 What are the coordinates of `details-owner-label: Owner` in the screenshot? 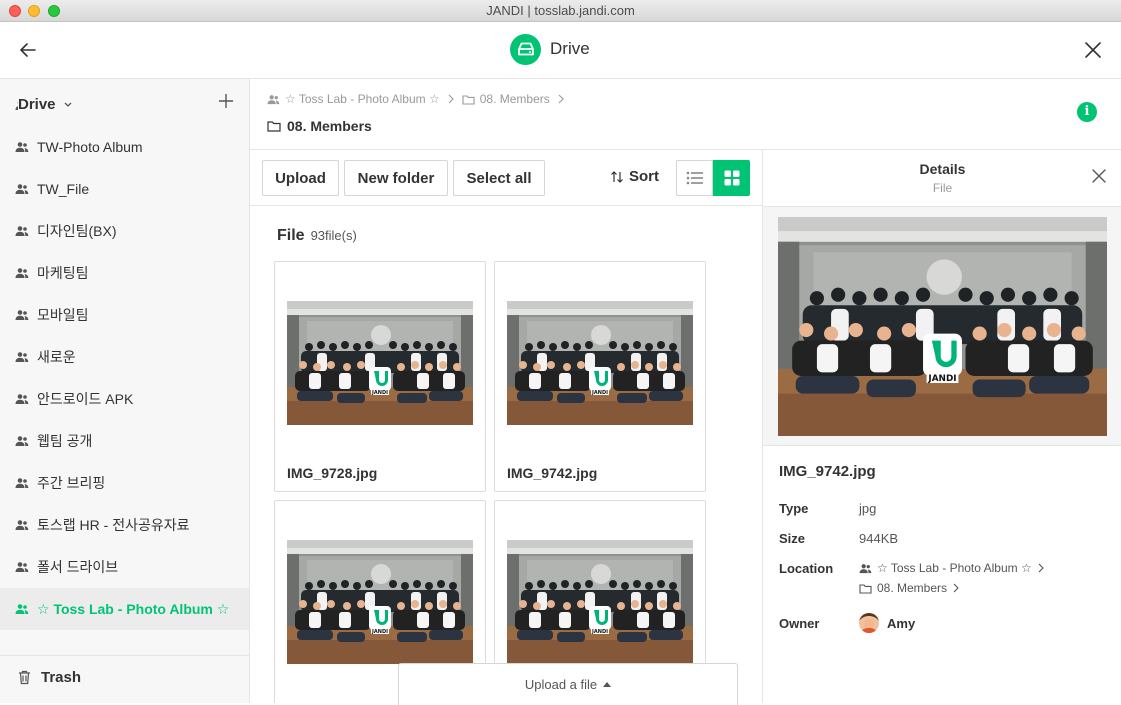 It's located at (799, 623).